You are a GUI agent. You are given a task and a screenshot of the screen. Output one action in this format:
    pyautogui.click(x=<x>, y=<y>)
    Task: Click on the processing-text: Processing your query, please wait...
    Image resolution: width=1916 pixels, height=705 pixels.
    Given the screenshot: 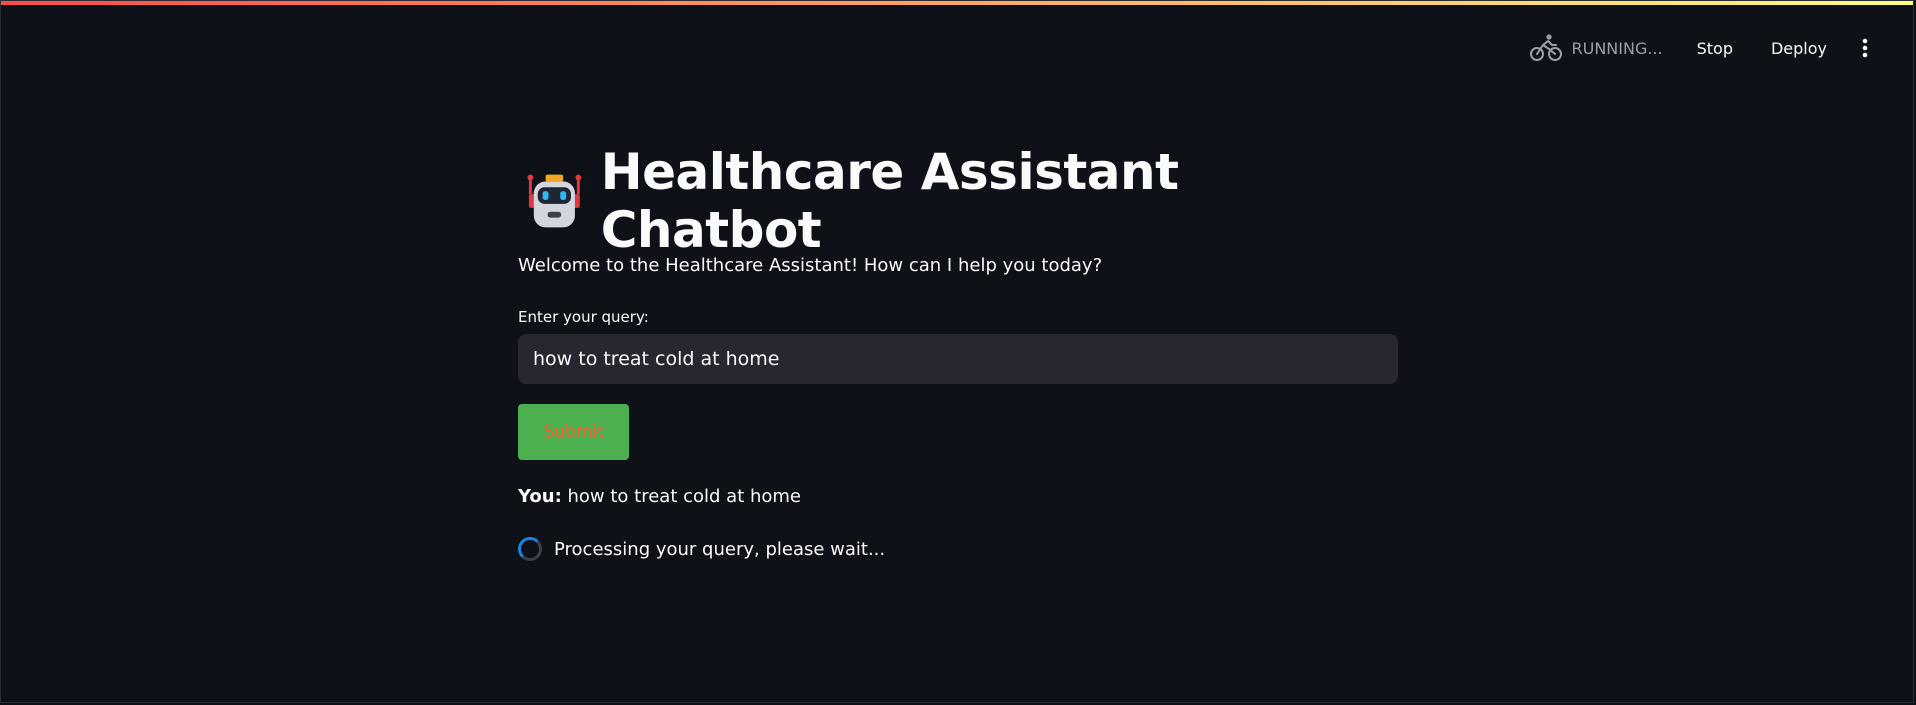 What is the action you would take?
    pyautogui.click(x=720, y=549)
    